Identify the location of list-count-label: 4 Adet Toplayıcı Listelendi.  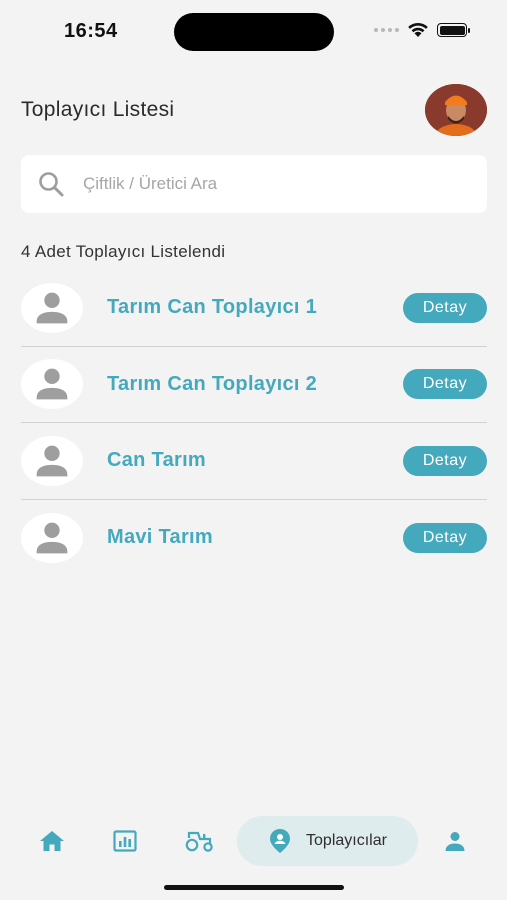
(123, 251).